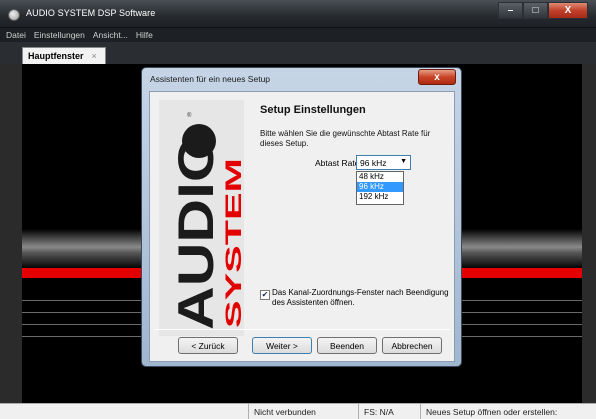  Describe the element at coordinates (412, 345) in the screenshot. I see `cancel-button: Abbrechen` at that location.